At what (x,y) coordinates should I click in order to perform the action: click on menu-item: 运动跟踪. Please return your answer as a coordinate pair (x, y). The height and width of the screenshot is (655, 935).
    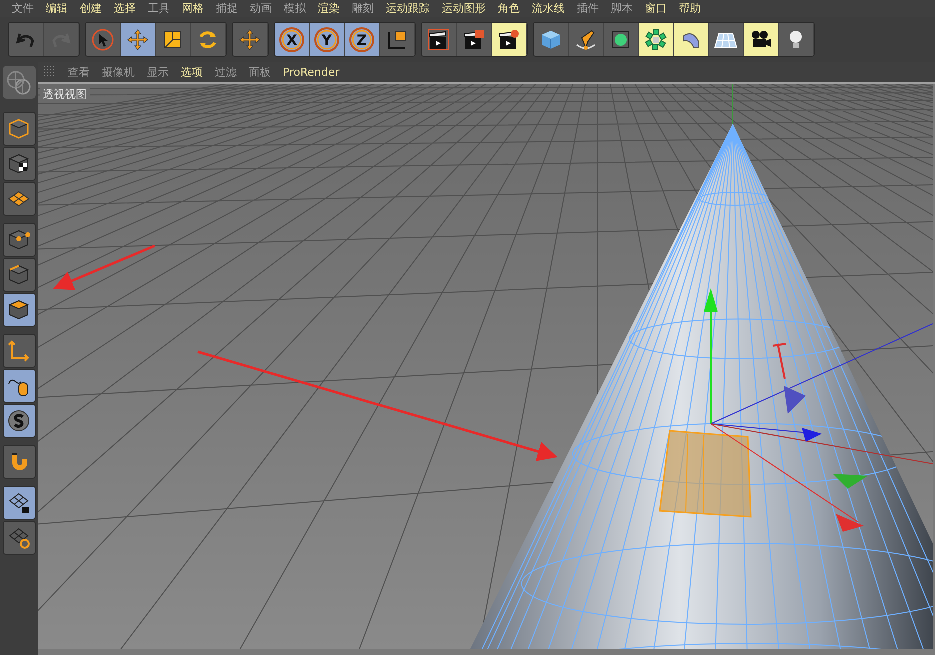
    Looking at the image, I should click on (408, 8).